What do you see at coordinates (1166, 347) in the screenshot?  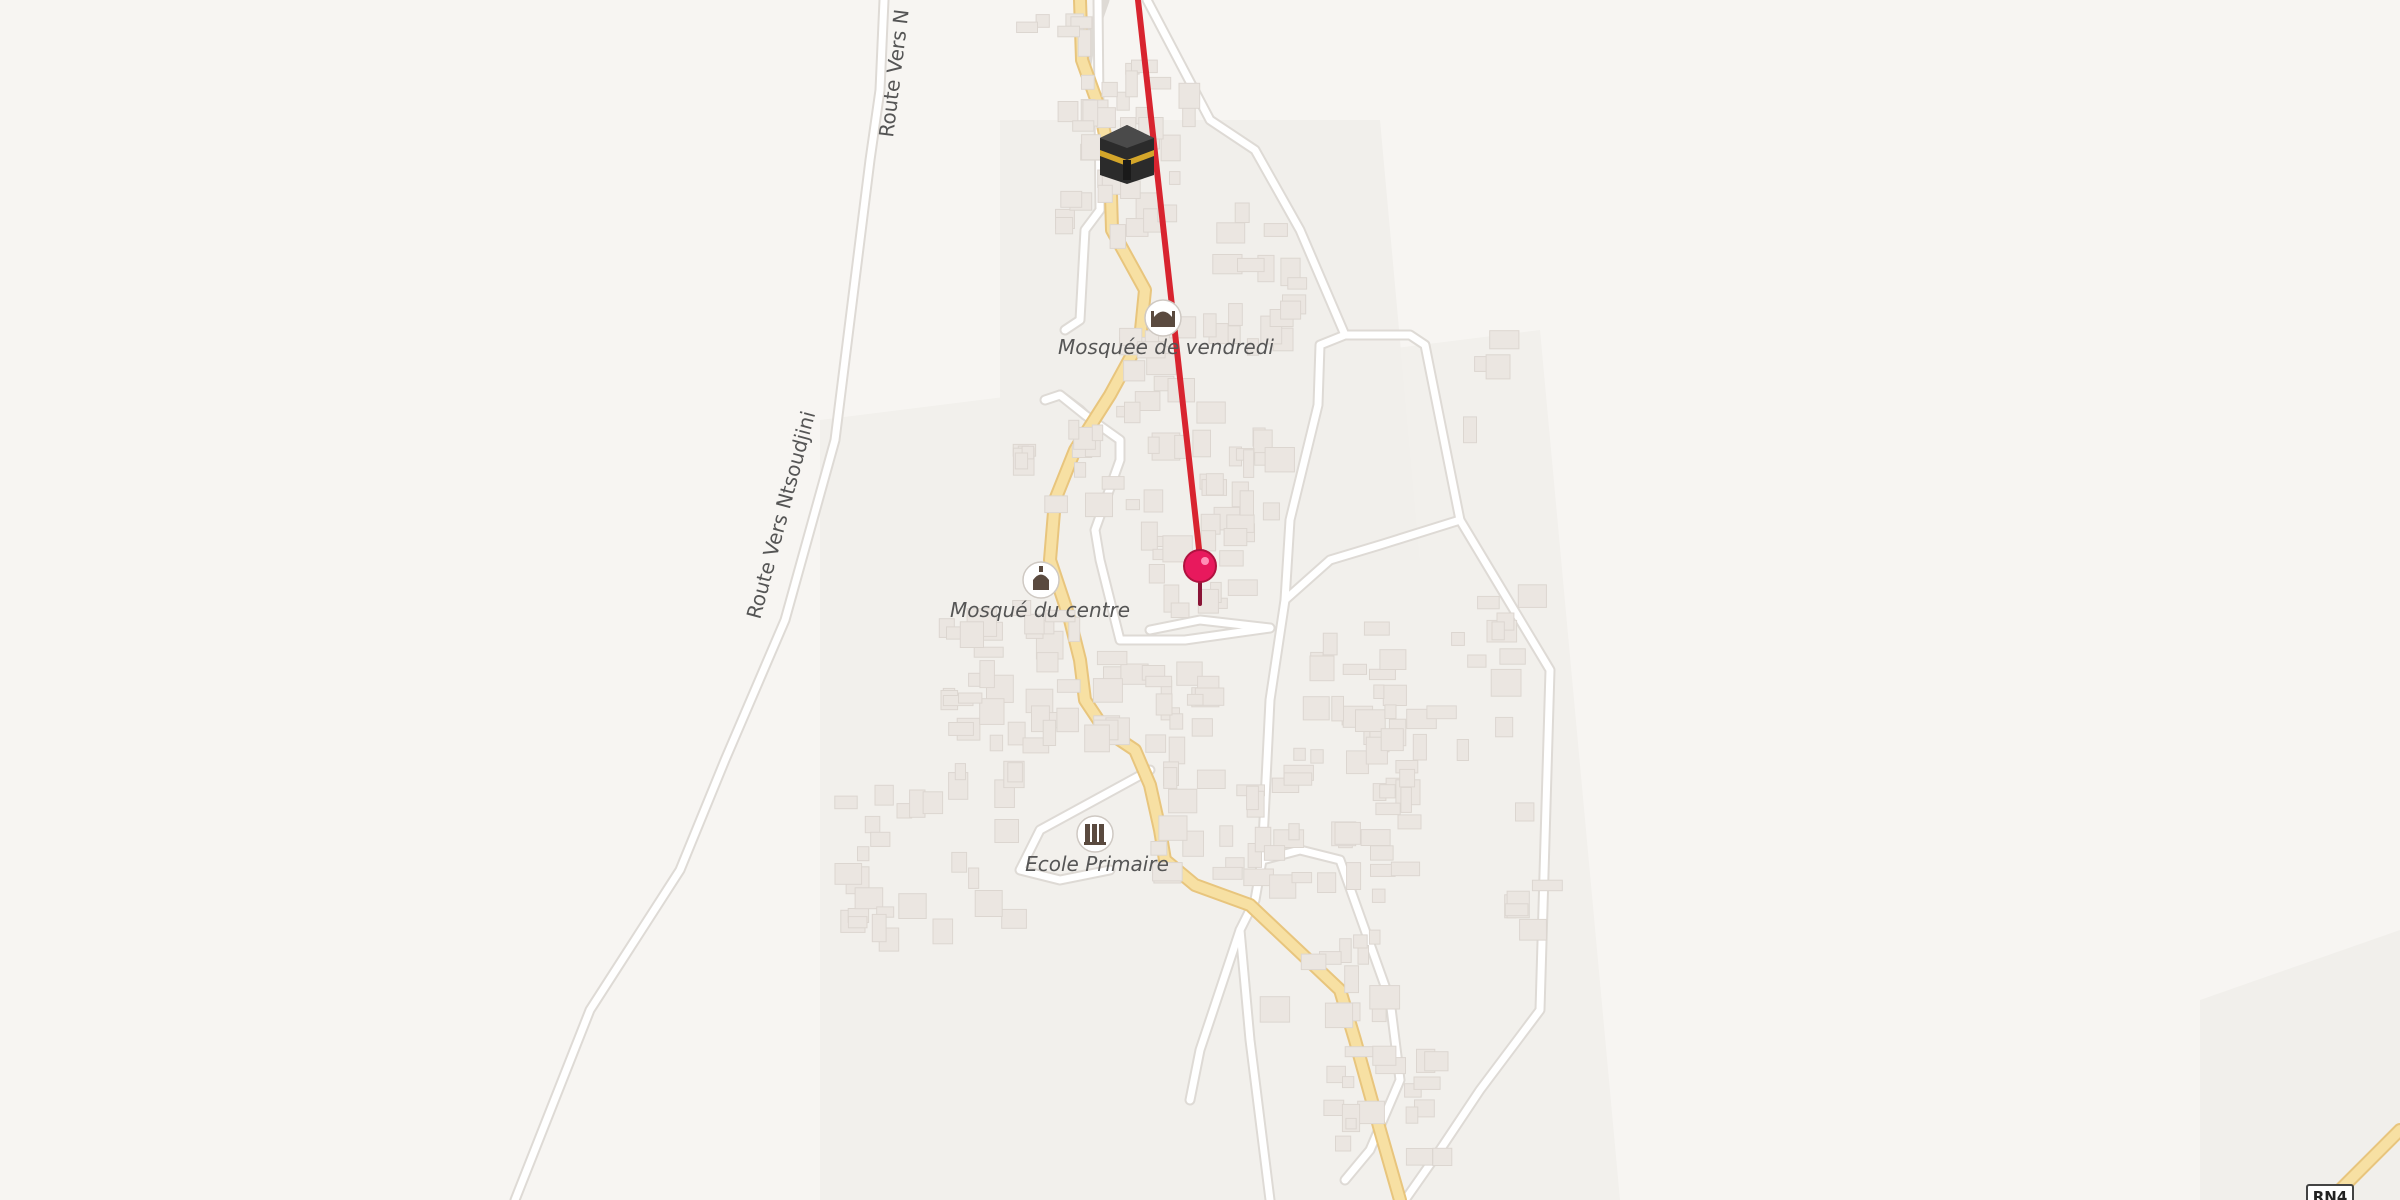 I see `poi-label-mosque-friday: Mosquée de vendredi` at bounding box center [1166, 347].